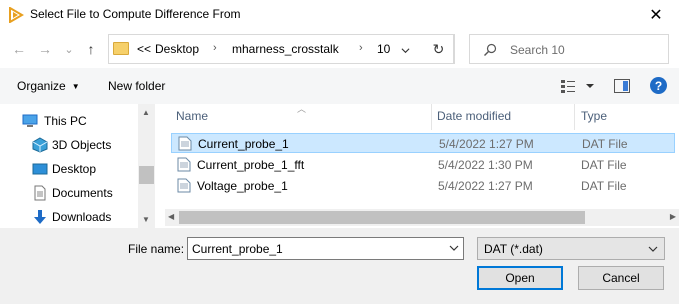 The image size is (679, 304). What do you see at coordinates (580, 86) in the screenshot?
I see `change-view-button` at bounding box center [580, 86].